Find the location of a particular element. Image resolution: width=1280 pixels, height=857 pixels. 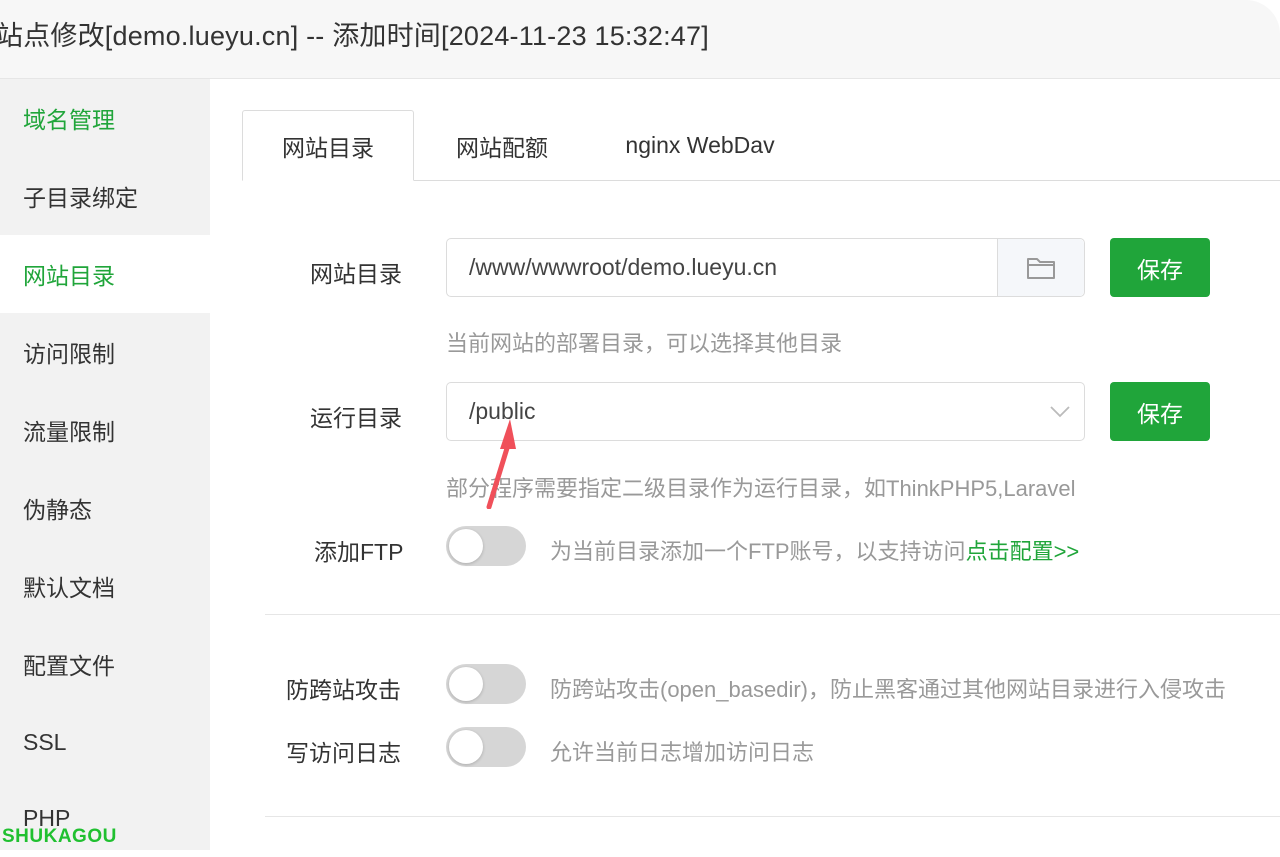

watermark: SHUKAGOU is located at coordinates (59, 836).